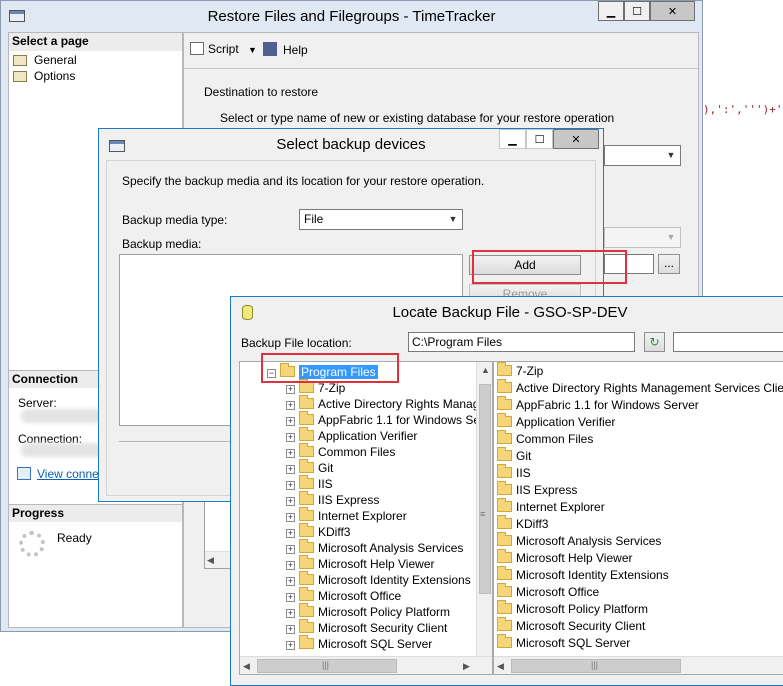 The image size is (783, 686). What do you see at coordinates (394, 580) in the screenshot?
I see `tree-item-label: Microsoft Identity Extensions` at bounding box center [394, 580].